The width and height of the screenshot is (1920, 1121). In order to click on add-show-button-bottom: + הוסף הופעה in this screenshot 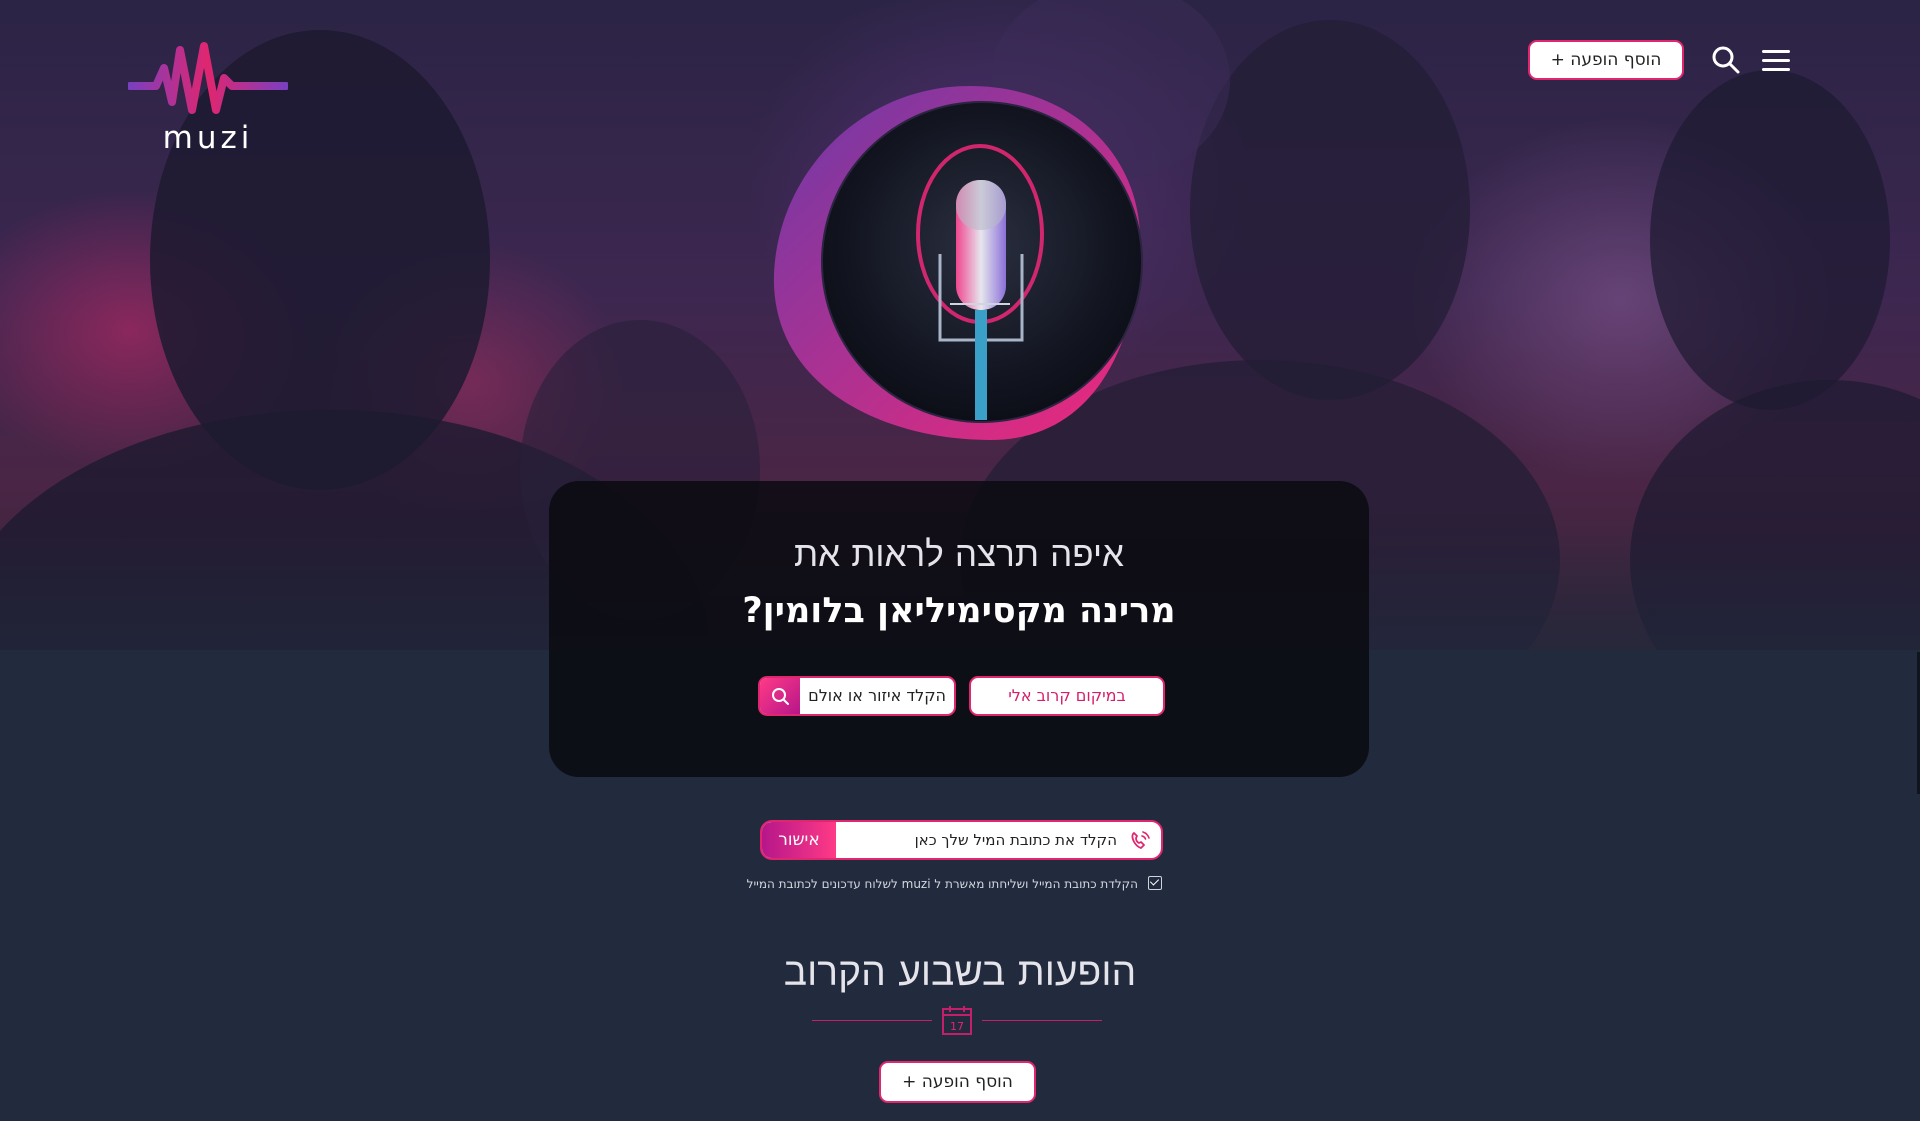, I will do `click(957, 1082)`.